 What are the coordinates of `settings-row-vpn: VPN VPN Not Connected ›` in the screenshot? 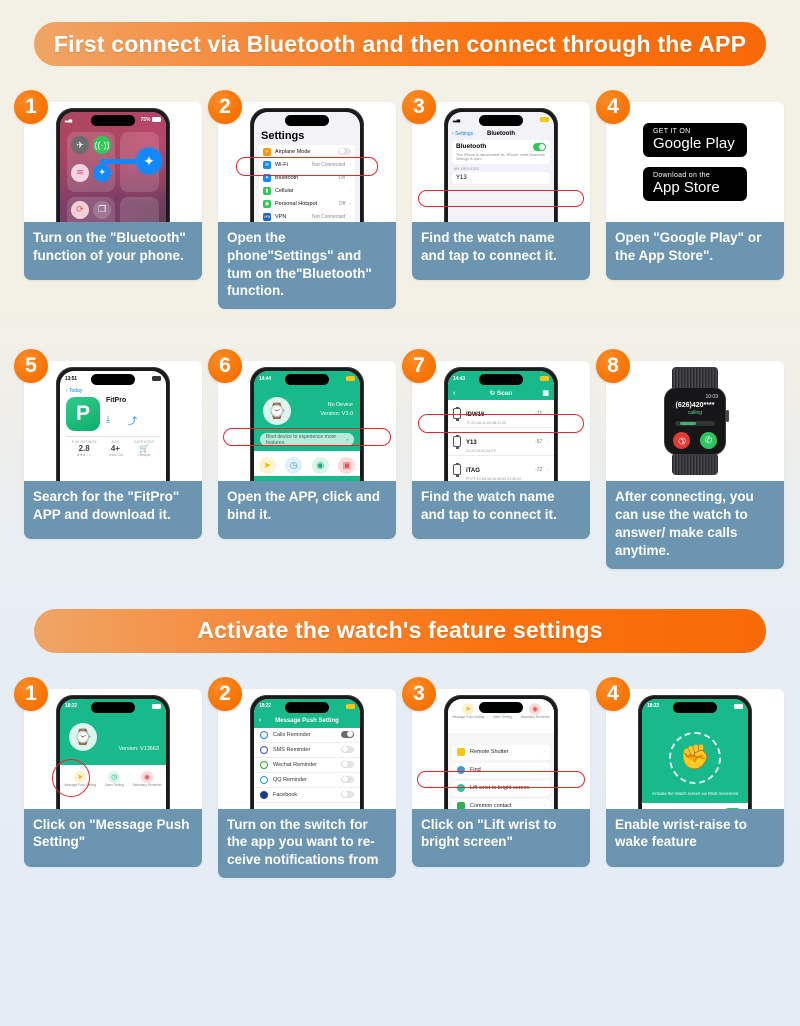 It's located at (307, 216).